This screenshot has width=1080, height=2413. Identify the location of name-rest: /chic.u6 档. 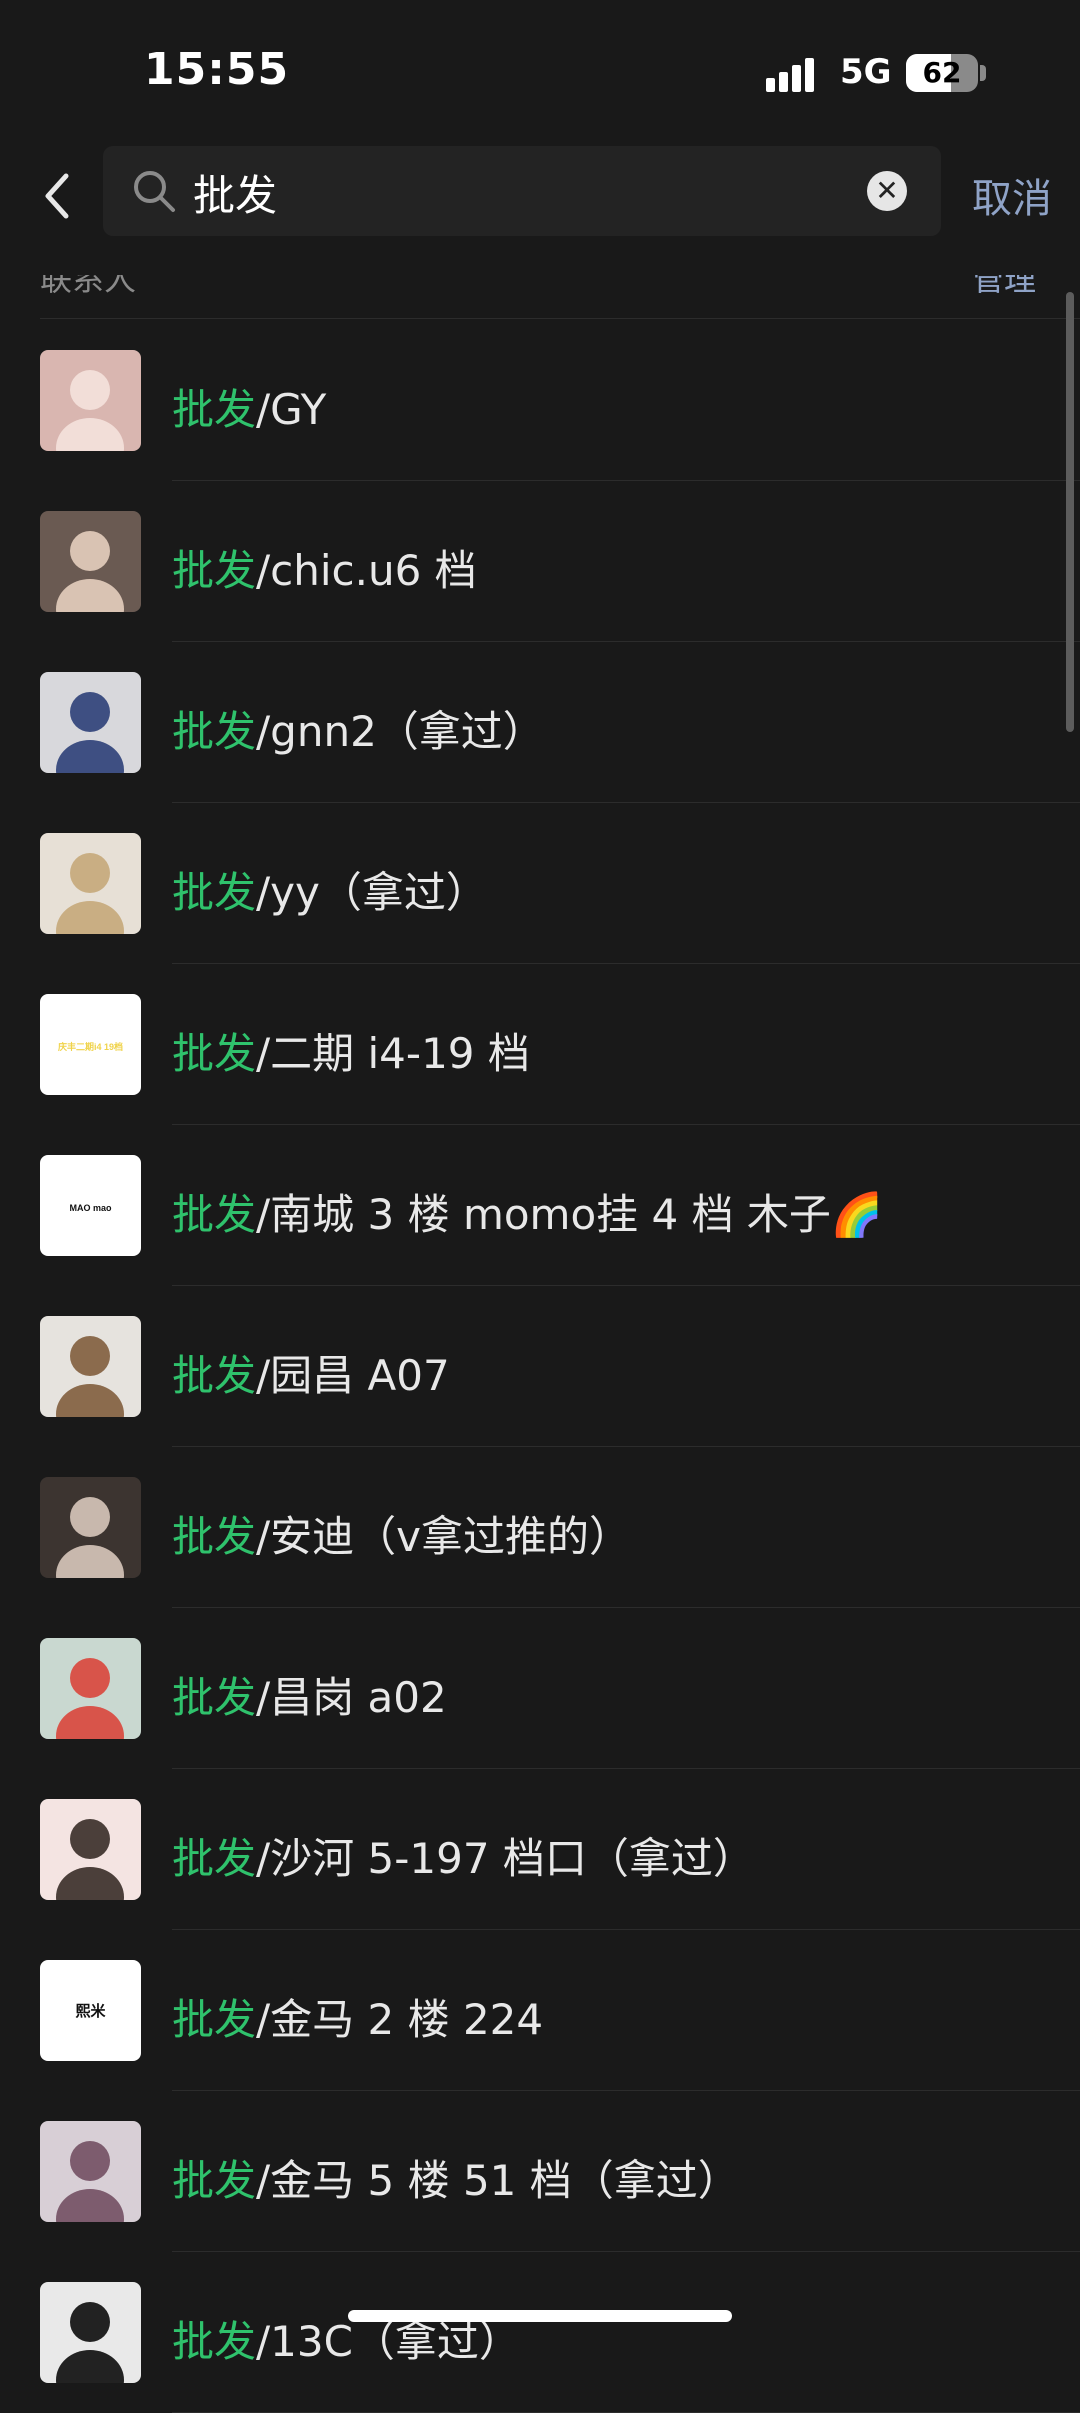
(366, 570).